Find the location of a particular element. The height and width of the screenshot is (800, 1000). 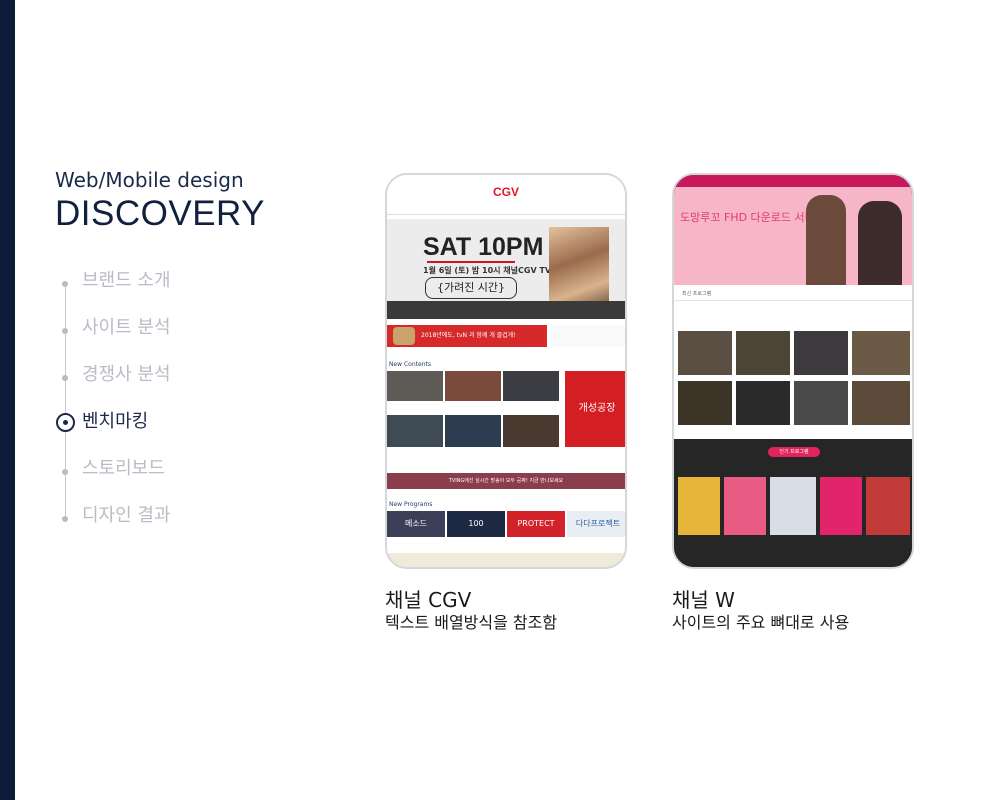

nav-item-site-analysis: 사이트 분석 is located at coordinates (126, 328).